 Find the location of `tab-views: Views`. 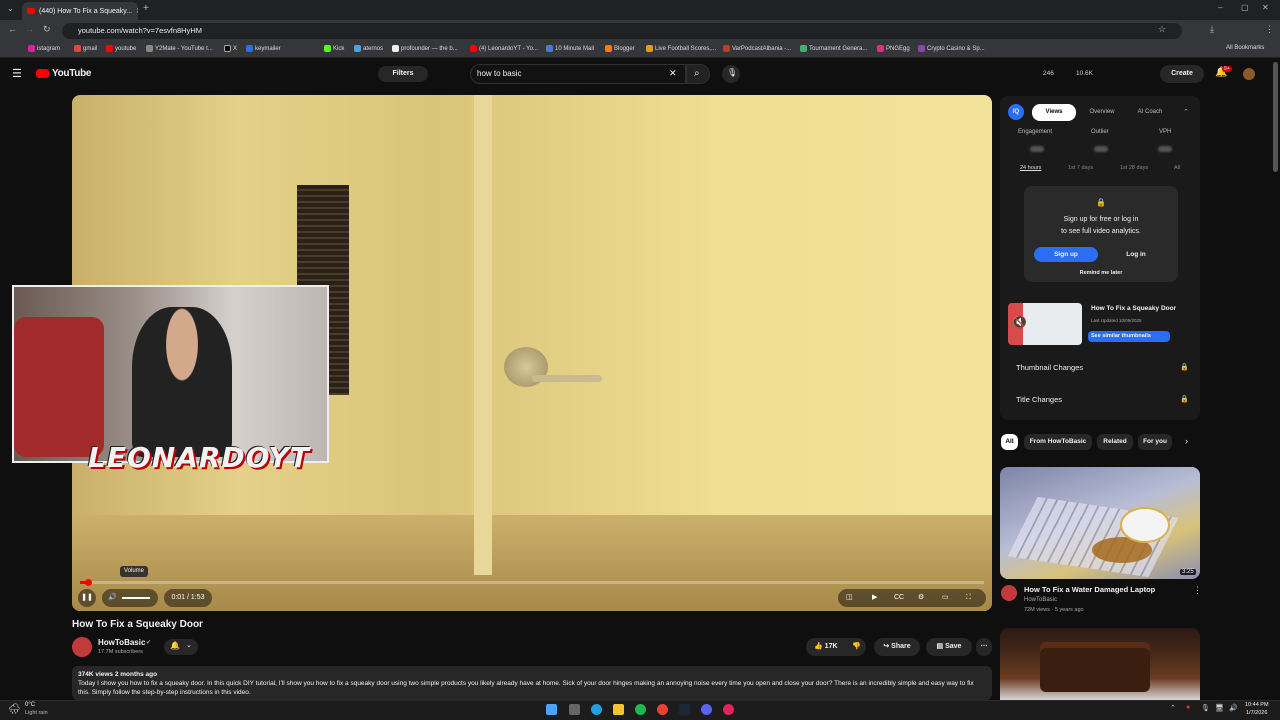

tab-views: Views is located at coordinates (1054, 112).